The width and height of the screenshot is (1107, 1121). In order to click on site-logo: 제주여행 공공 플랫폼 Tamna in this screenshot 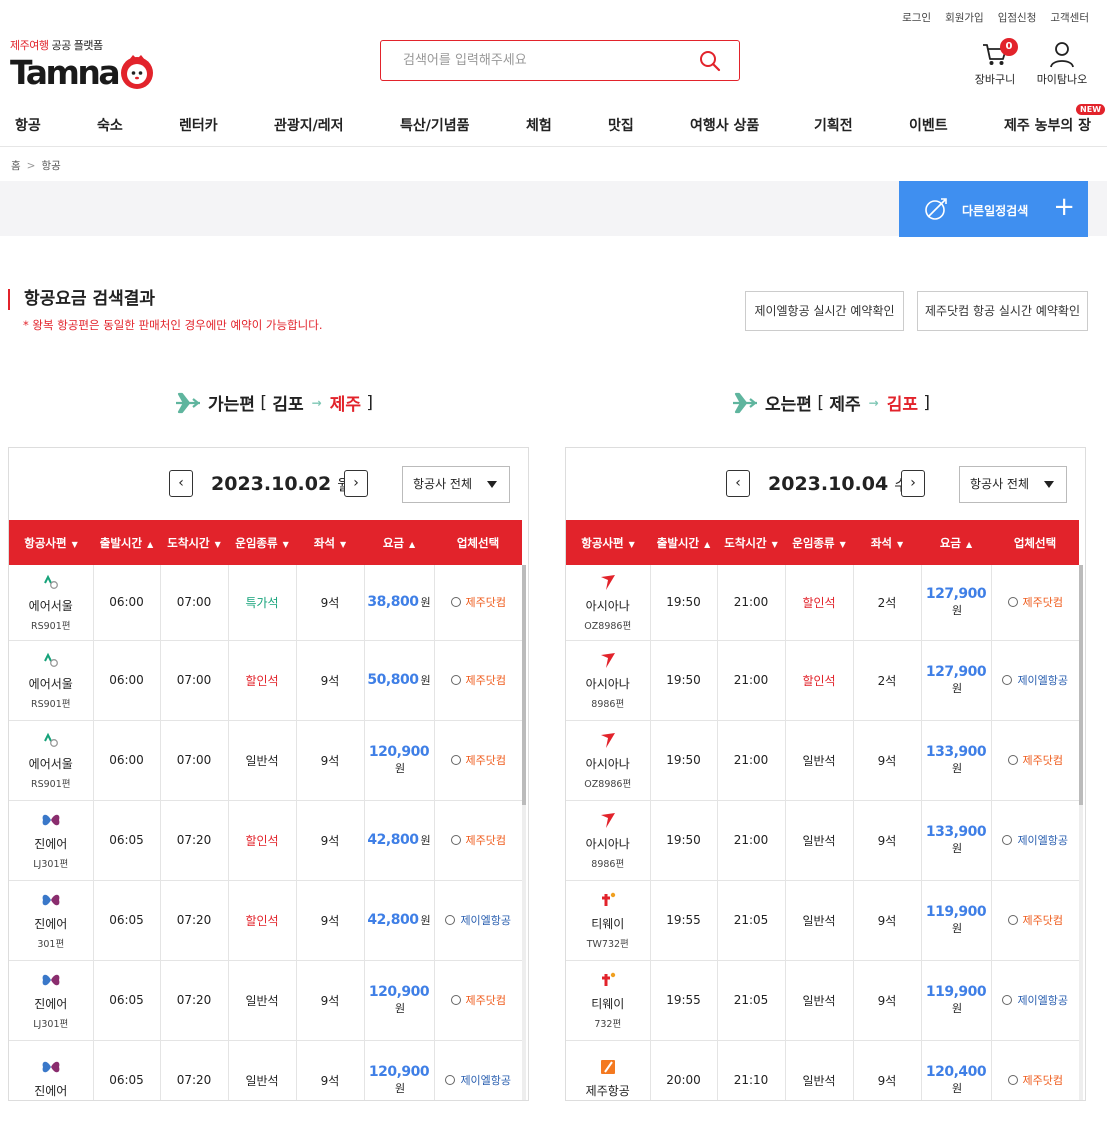, I will do `click(82, 63)`.